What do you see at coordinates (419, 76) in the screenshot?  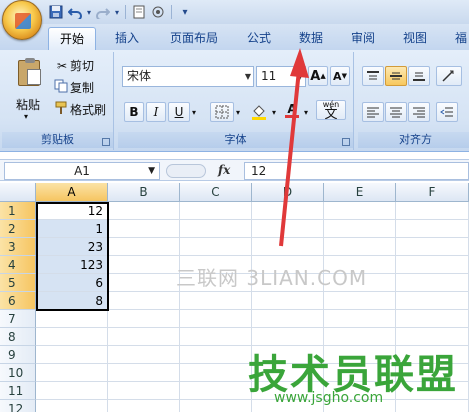 I see `align-bottom-button` at bounding box center [419, 76].